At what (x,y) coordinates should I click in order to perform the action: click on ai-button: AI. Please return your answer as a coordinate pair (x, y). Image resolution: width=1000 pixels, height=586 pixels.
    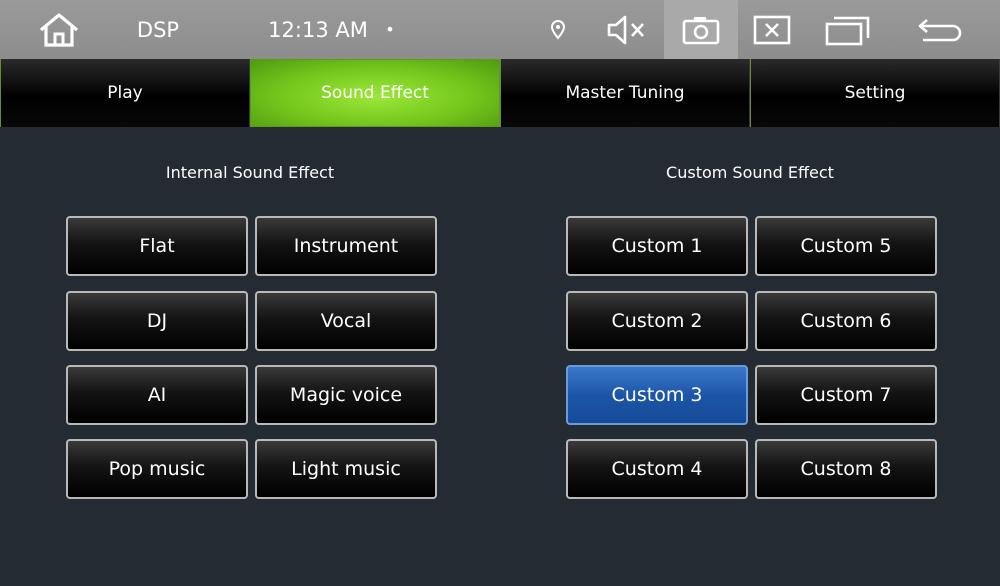
    Looking at the image, I should click on (157, 395).